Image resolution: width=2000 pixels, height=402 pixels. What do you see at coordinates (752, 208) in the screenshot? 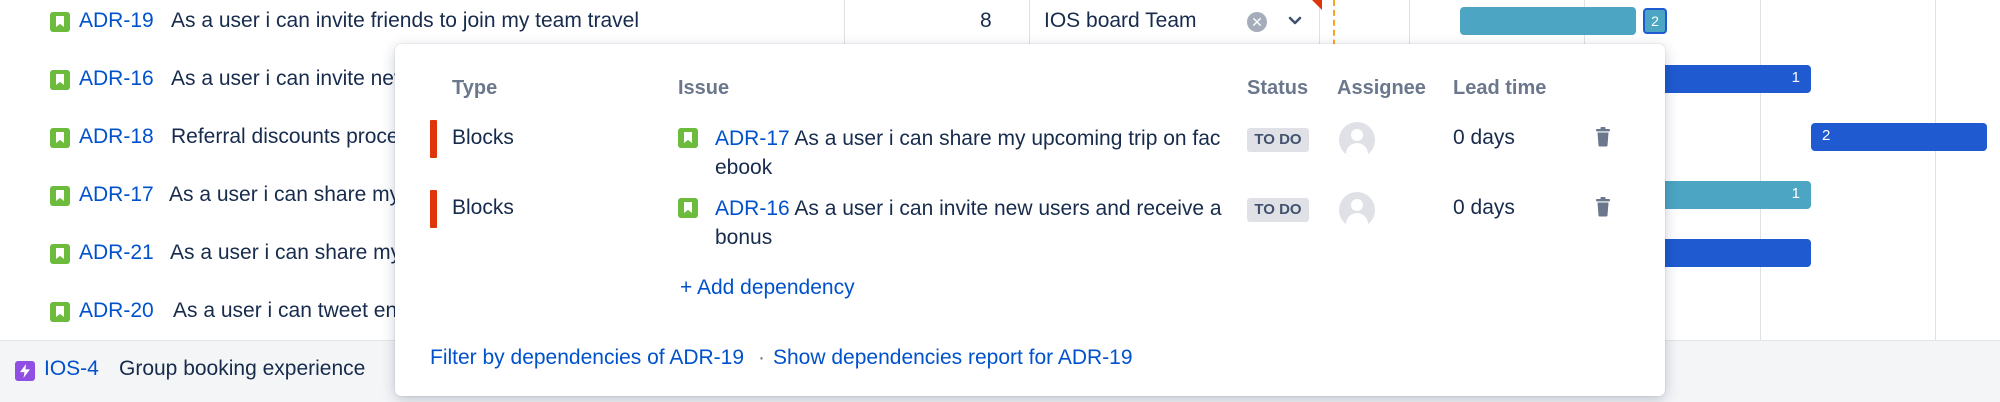
I see `dependency-key-link: ADR-16` at bounding box center [752, 208].